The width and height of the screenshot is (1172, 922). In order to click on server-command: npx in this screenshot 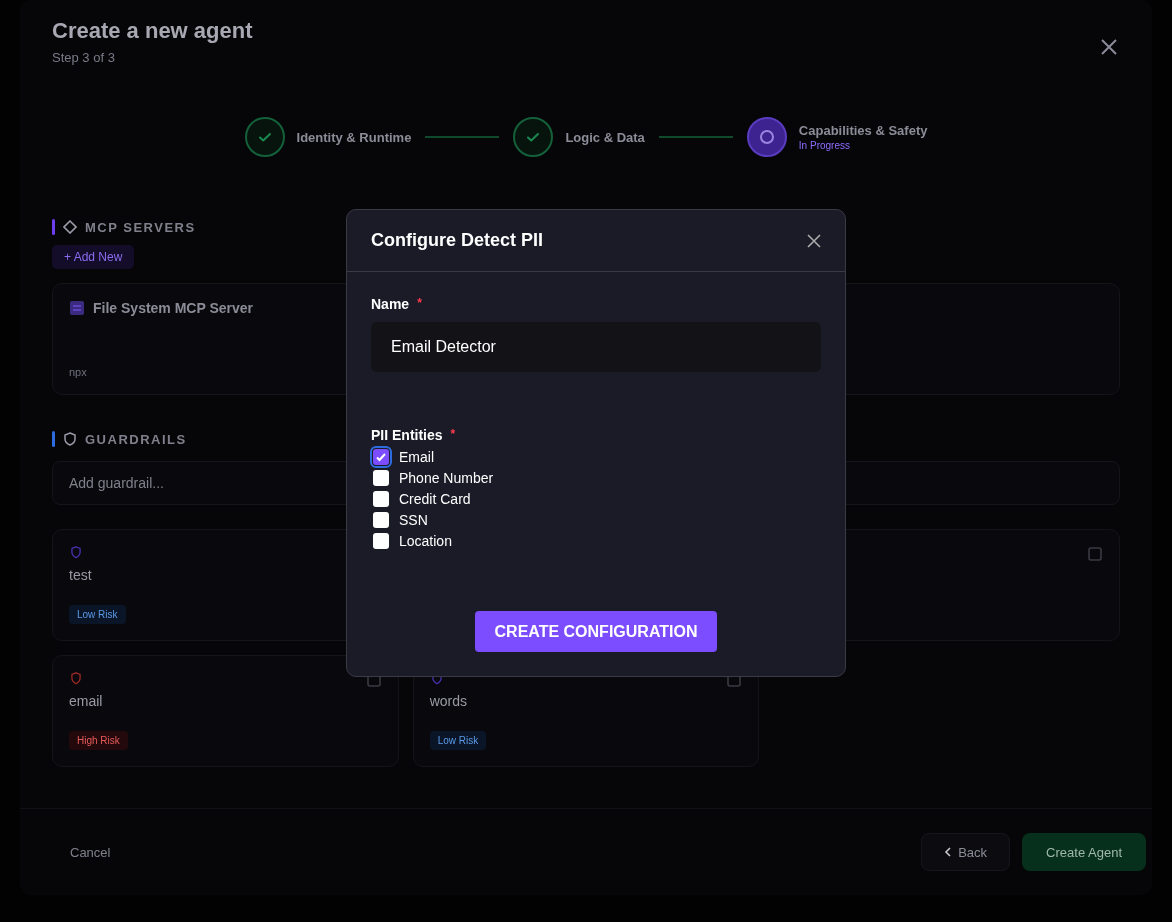, I will do `click(78, 372)`.